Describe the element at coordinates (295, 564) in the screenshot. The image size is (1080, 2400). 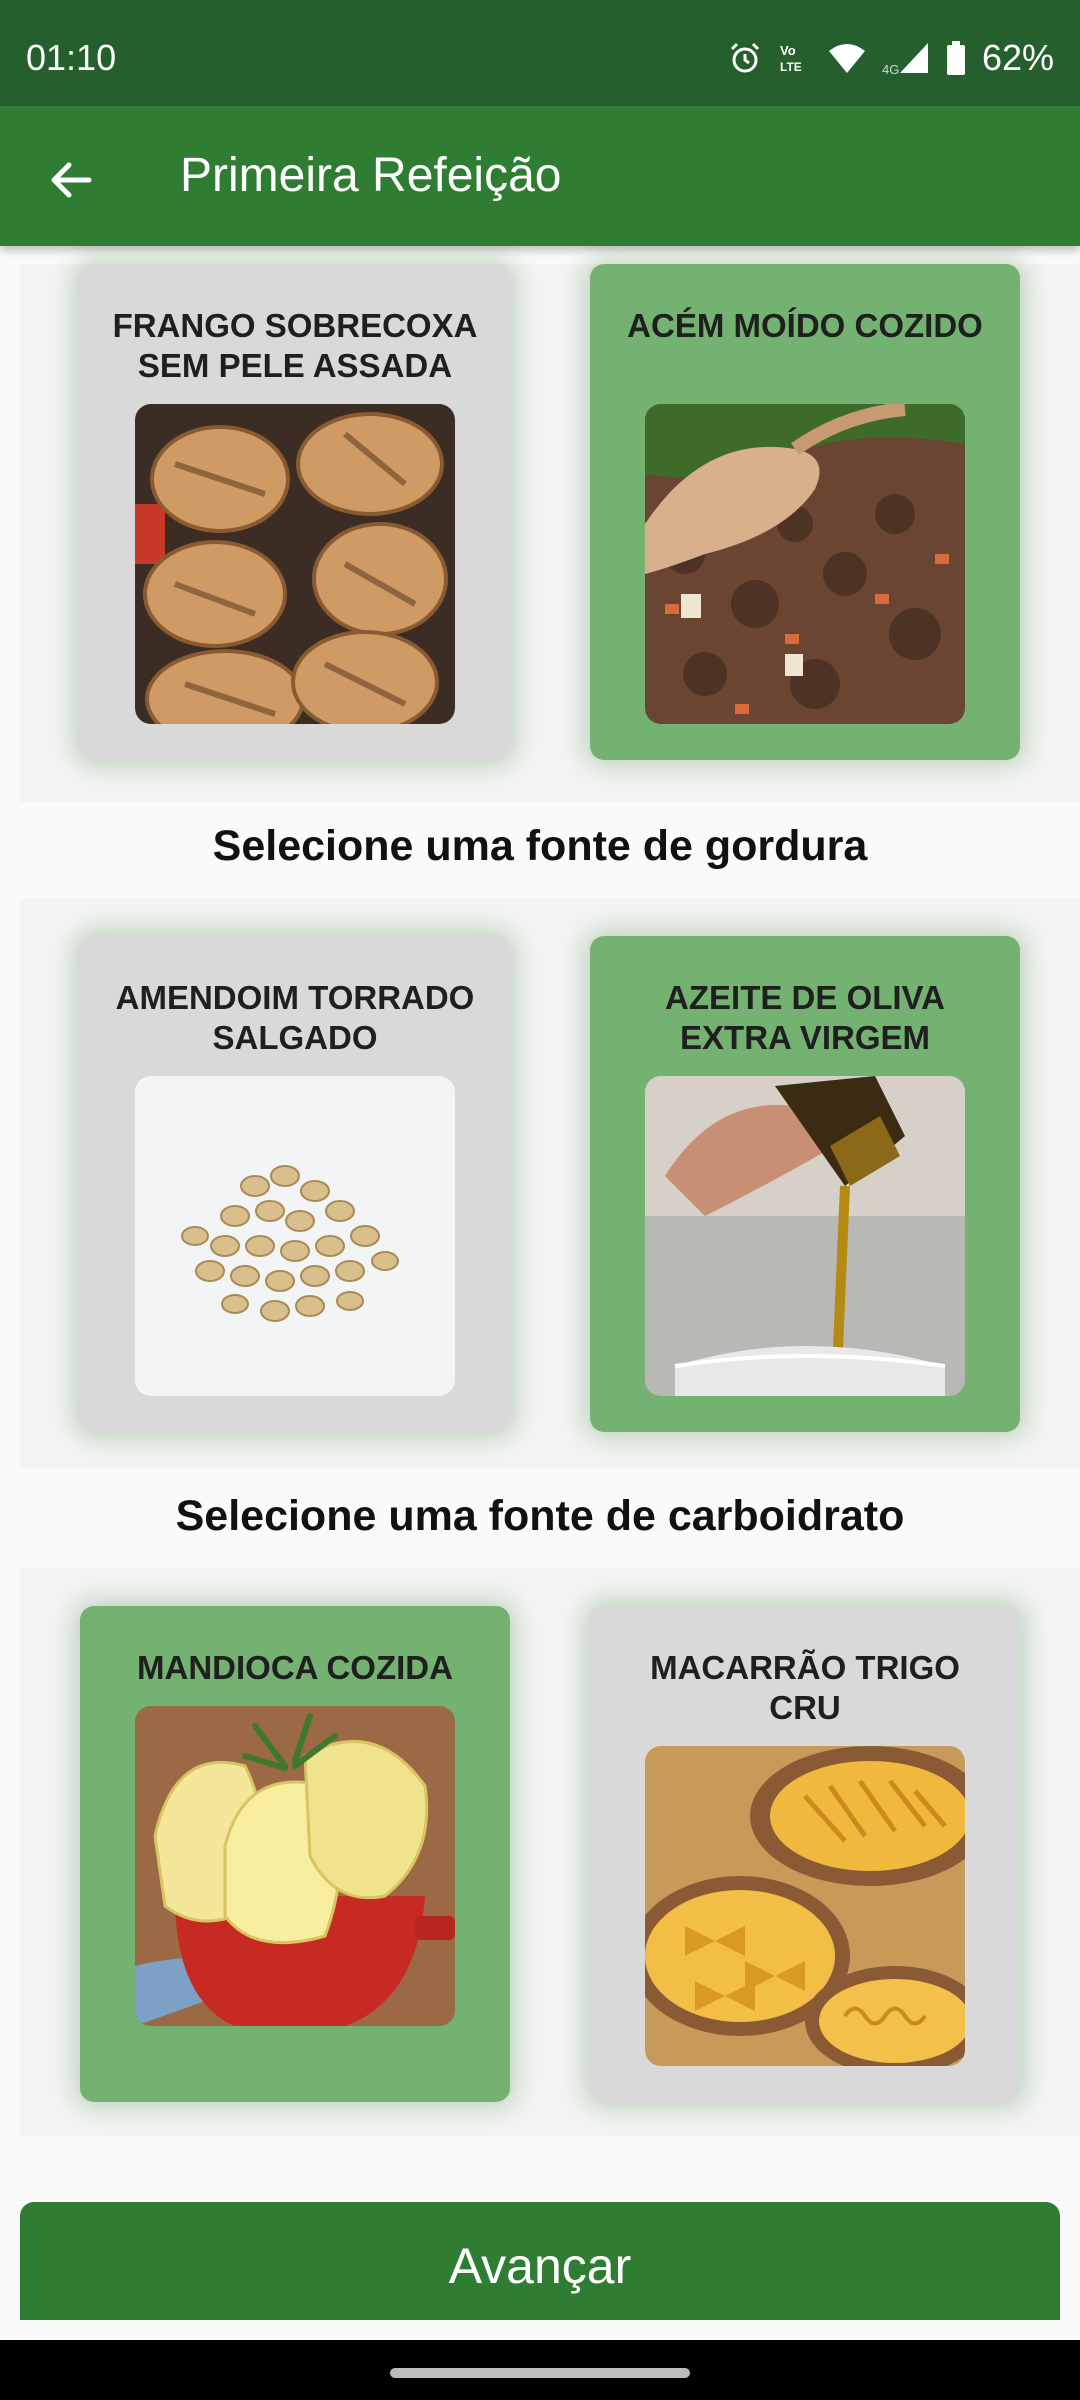
I see `grilled-chicken-image` at that location.